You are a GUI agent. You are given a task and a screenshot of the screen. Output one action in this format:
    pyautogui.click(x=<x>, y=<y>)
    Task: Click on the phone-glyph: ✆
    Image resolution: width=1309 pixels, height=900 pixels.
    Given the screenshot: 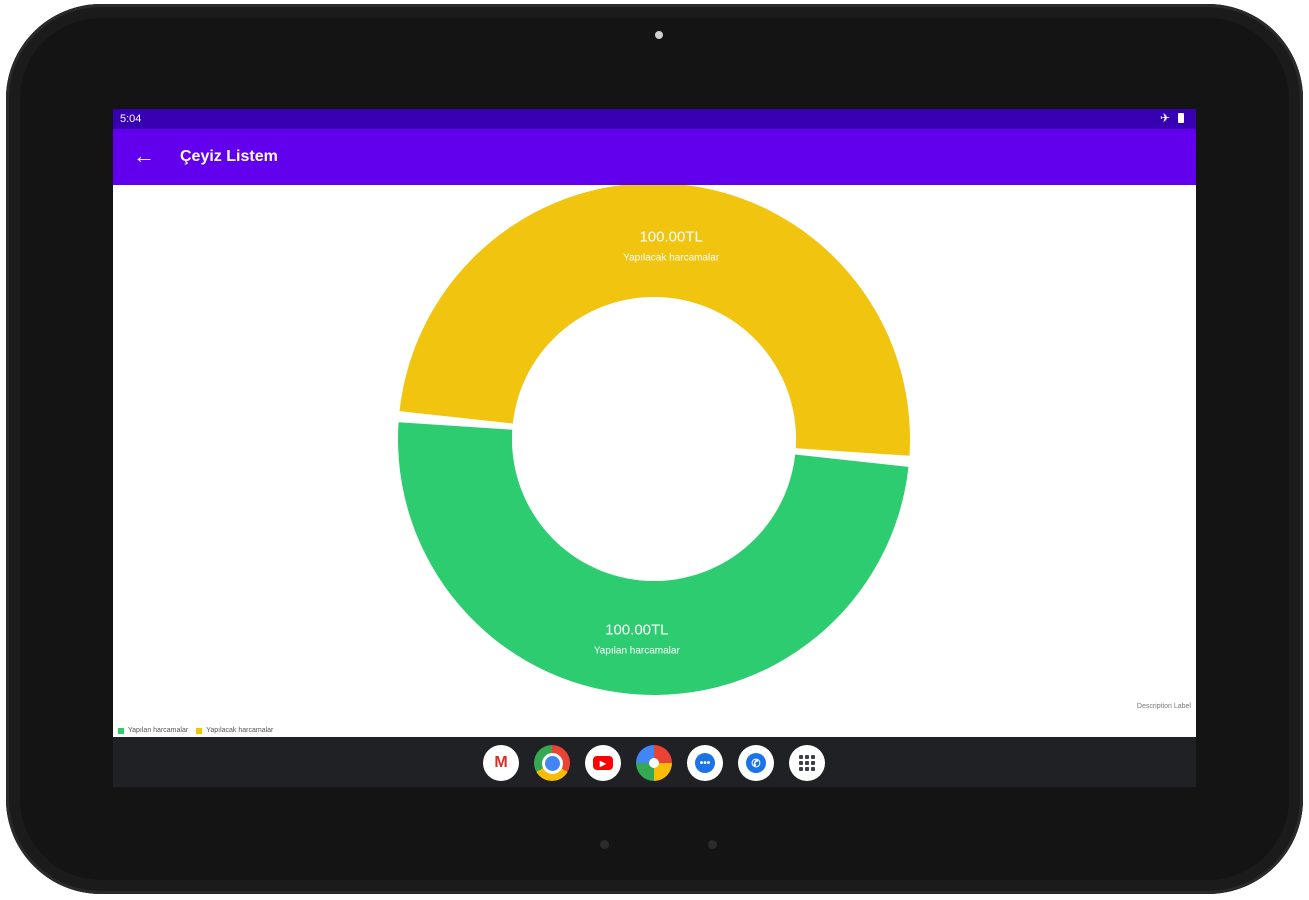 What is the action you would take?
    pyautogui.click(x=756, y=763)
    